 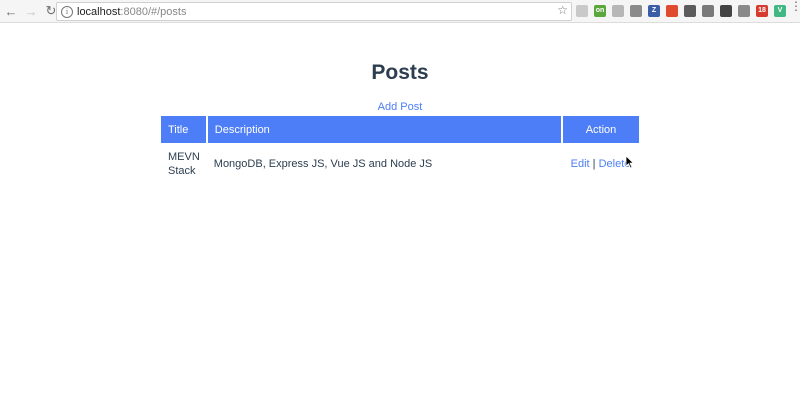 What do you see at coordinates (400, 72) in the screenshot?
I see `page-title: Posts` at bounding box center [400, 72].